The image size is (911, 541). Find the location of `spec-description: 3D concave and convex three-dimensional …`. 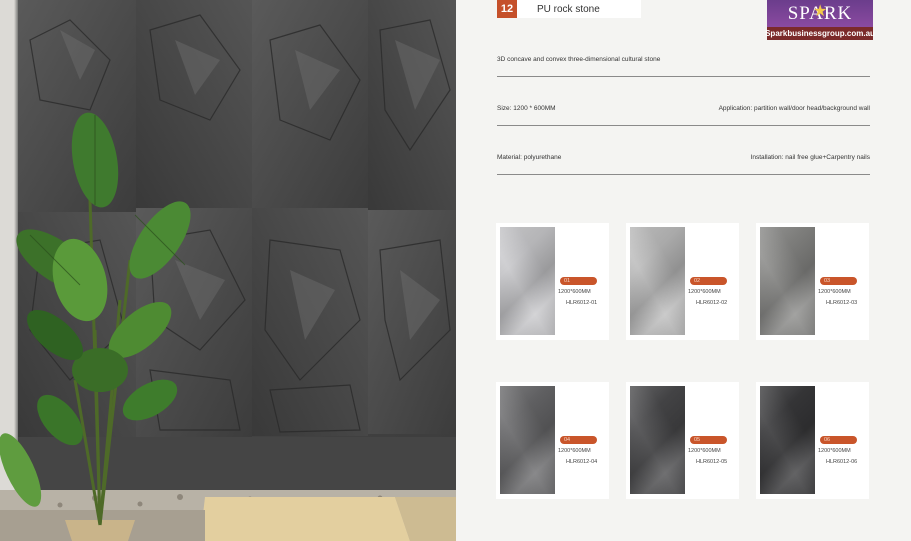

spec-description: 3D concave and convex three-dimensional … is located at coordinates (579, 59).